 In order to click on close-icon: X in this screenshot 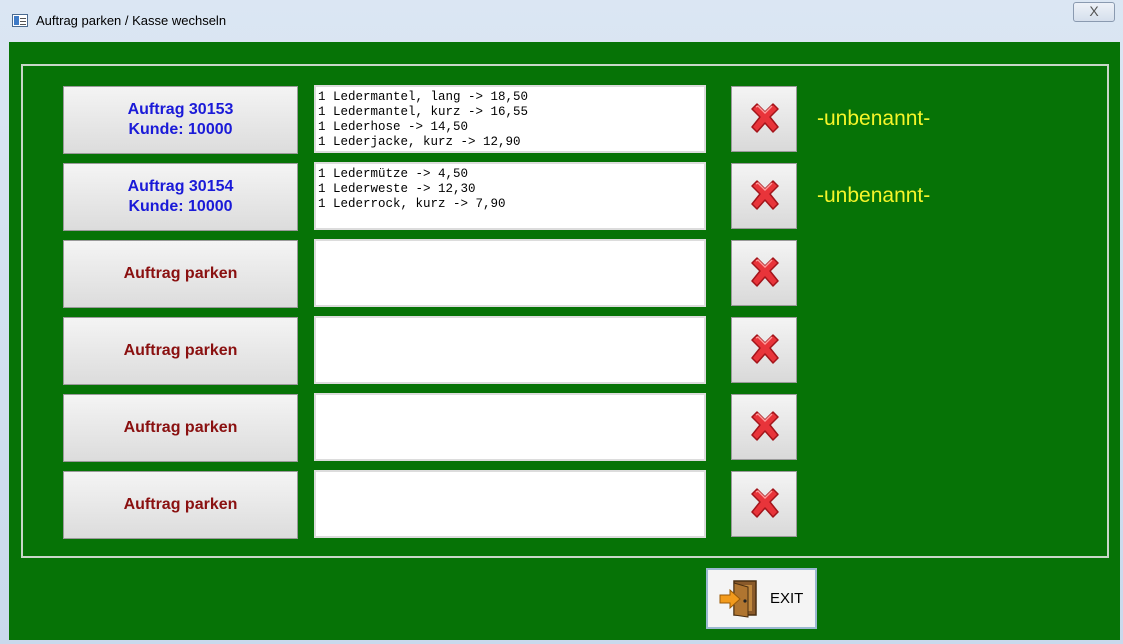, I will do `click(1094, 11)`.